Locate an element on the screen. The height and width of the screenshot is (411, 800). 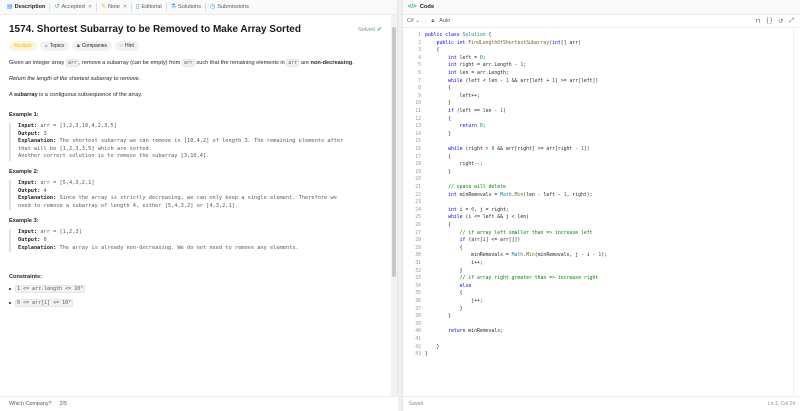
code-text: if (arr[i] <= arr[j]) is located at coordinates (490, 241).